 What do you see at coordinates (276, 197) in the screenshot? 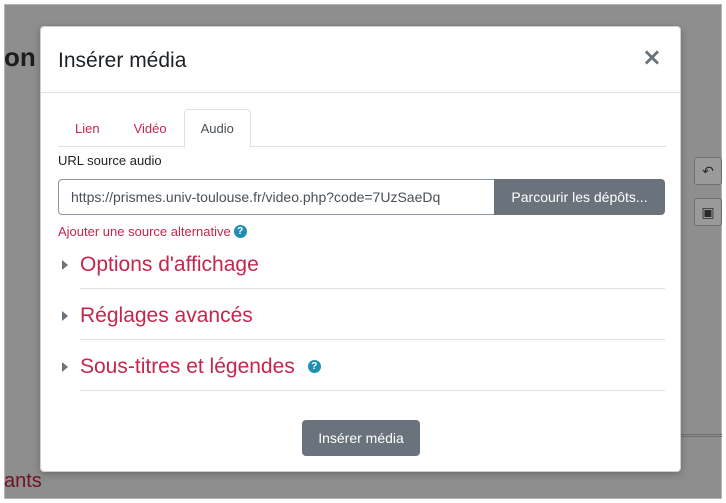
I see `audio-url-input` at bounding box center [276, 197].